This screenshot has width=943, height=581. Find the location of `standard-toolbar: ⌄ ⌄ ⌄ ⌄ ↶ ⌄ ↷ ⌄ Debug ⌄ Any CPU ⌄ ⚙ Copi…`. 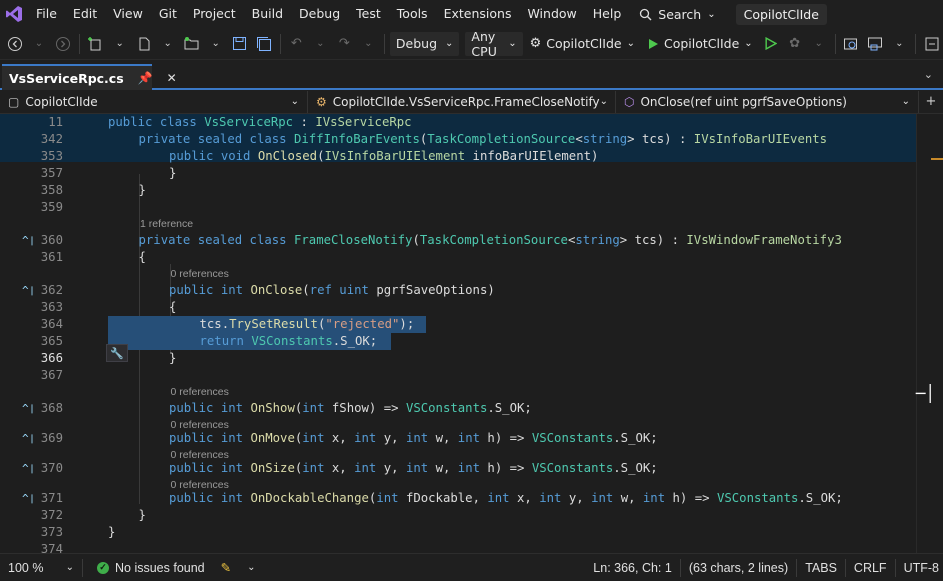

standard-toolbar: ⌄ ⌄ ⌄ ⌄ ↶ ⌄ ↷ ⌄ Debug ⌄ Any CPU ⌄ ⚙ Copi… is located at coordinates (471, 44).